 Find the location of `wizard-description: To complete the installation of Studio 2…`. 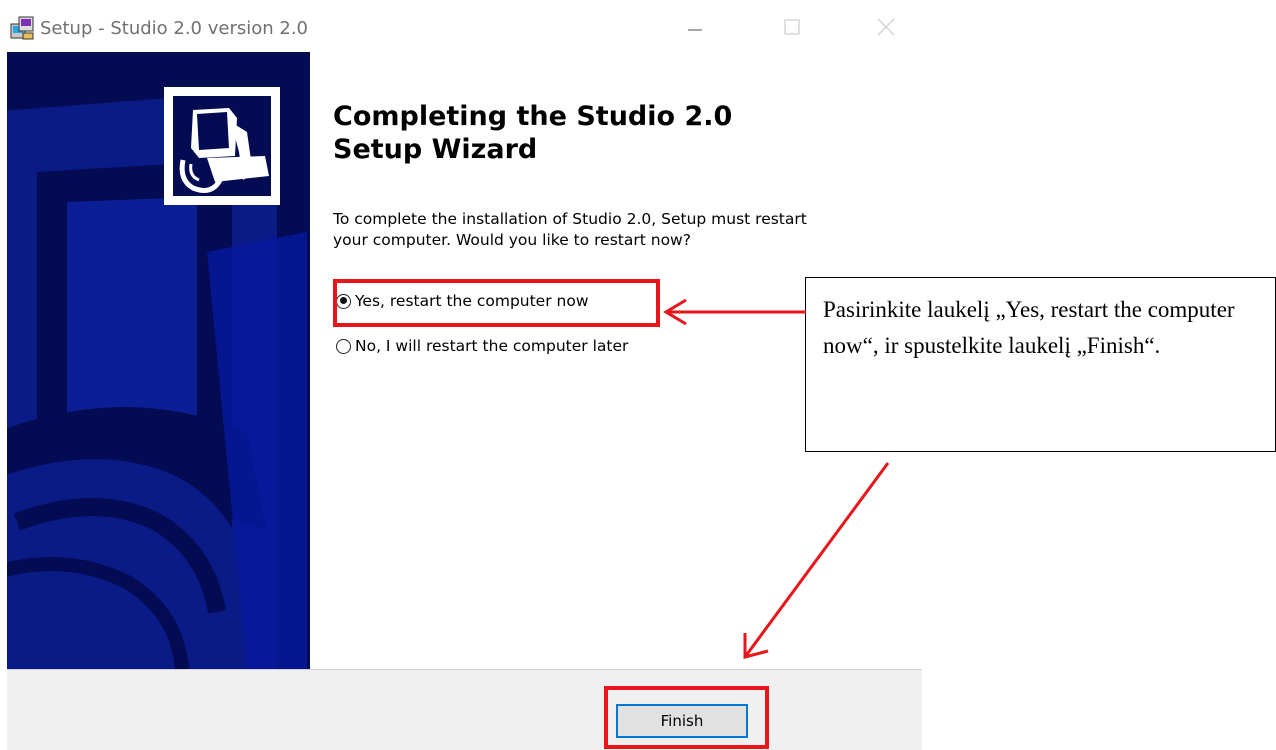

wizard-description: To complete the installation of Studio 2… is located at coordinates (628, 230).